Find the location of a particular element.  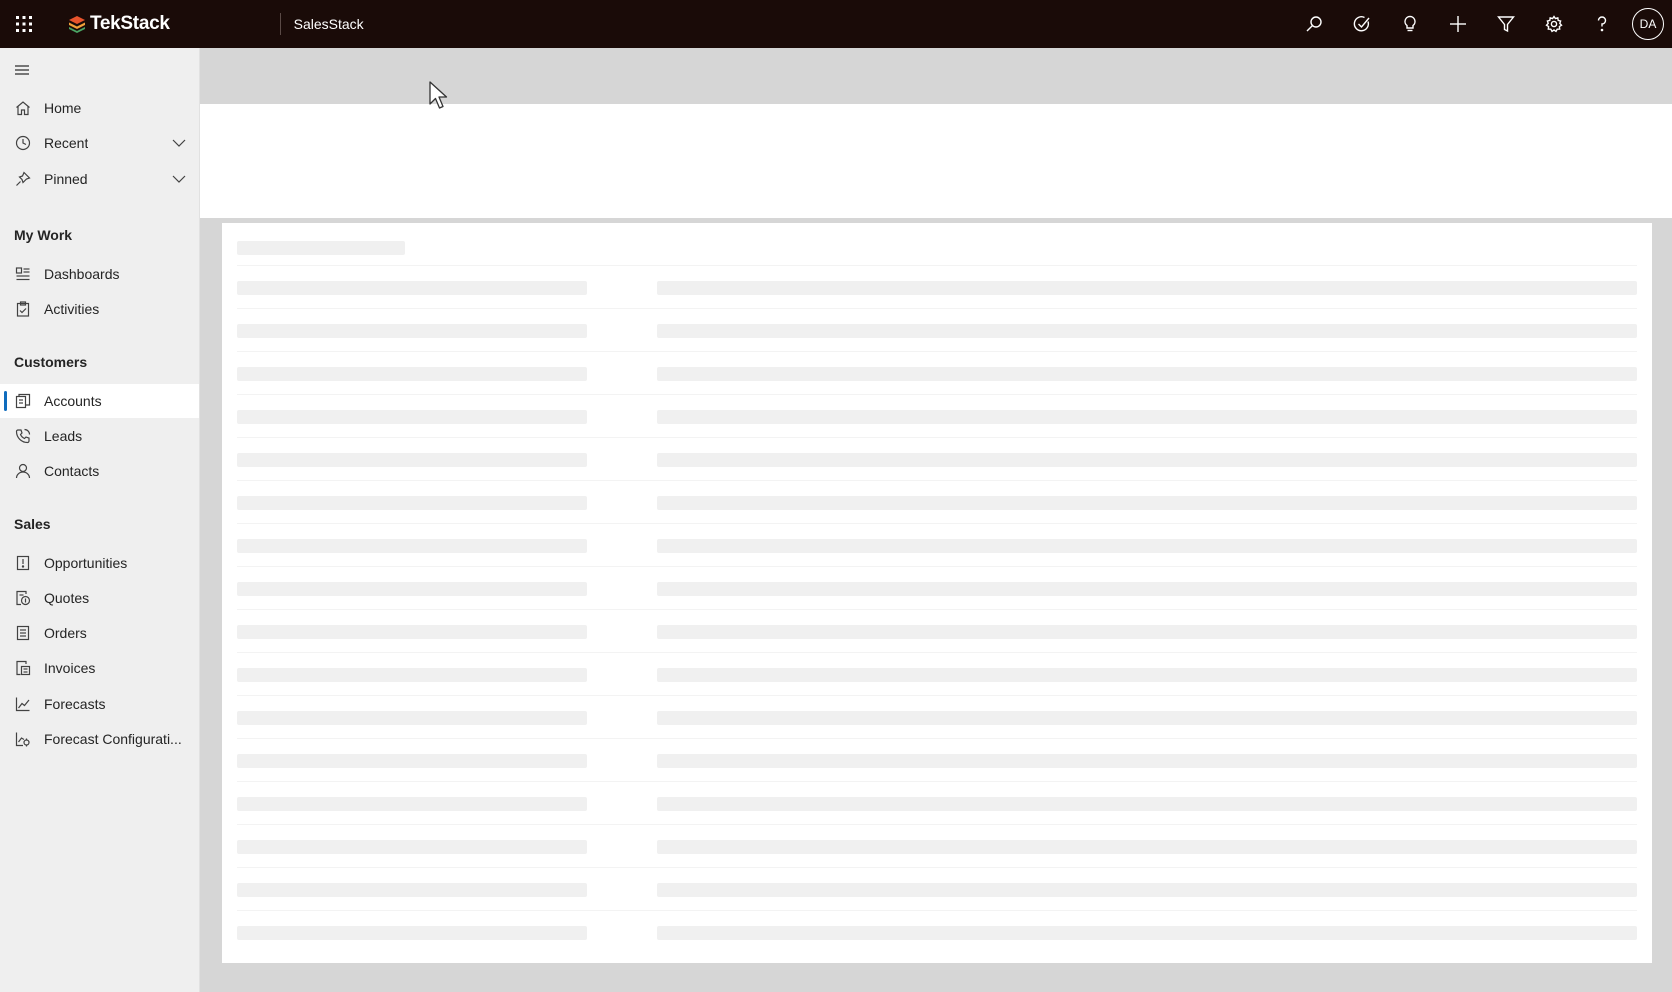

dashboard-icon is located at coordinates (23, 274).